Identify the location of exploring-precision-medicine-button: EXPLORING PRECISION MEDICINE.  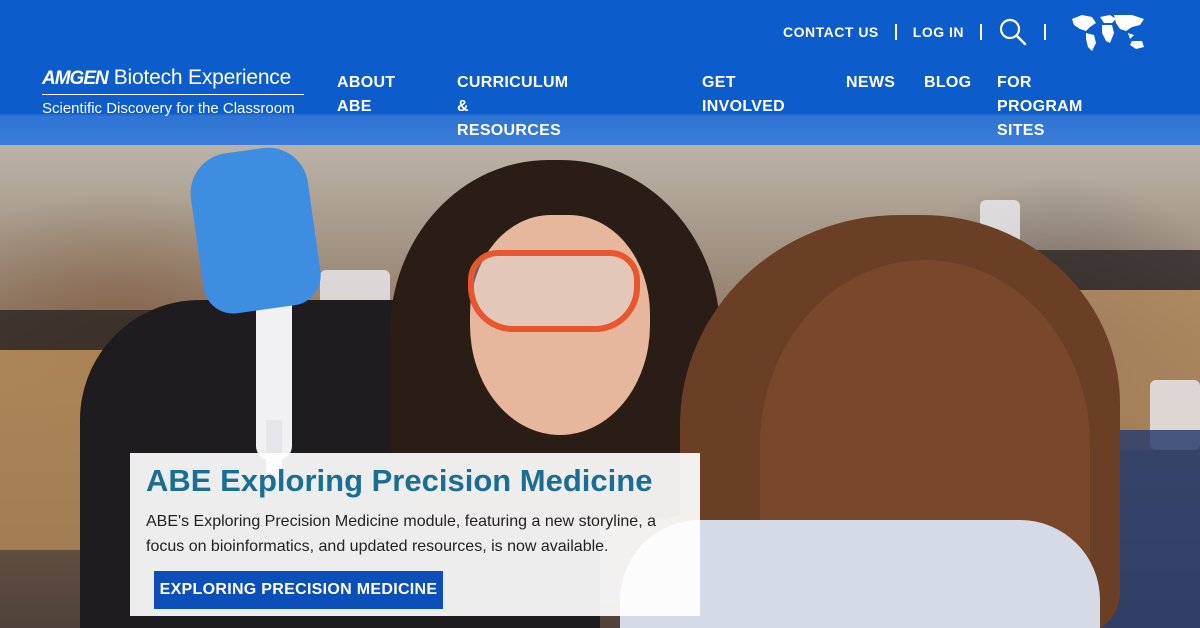
(298, 590).